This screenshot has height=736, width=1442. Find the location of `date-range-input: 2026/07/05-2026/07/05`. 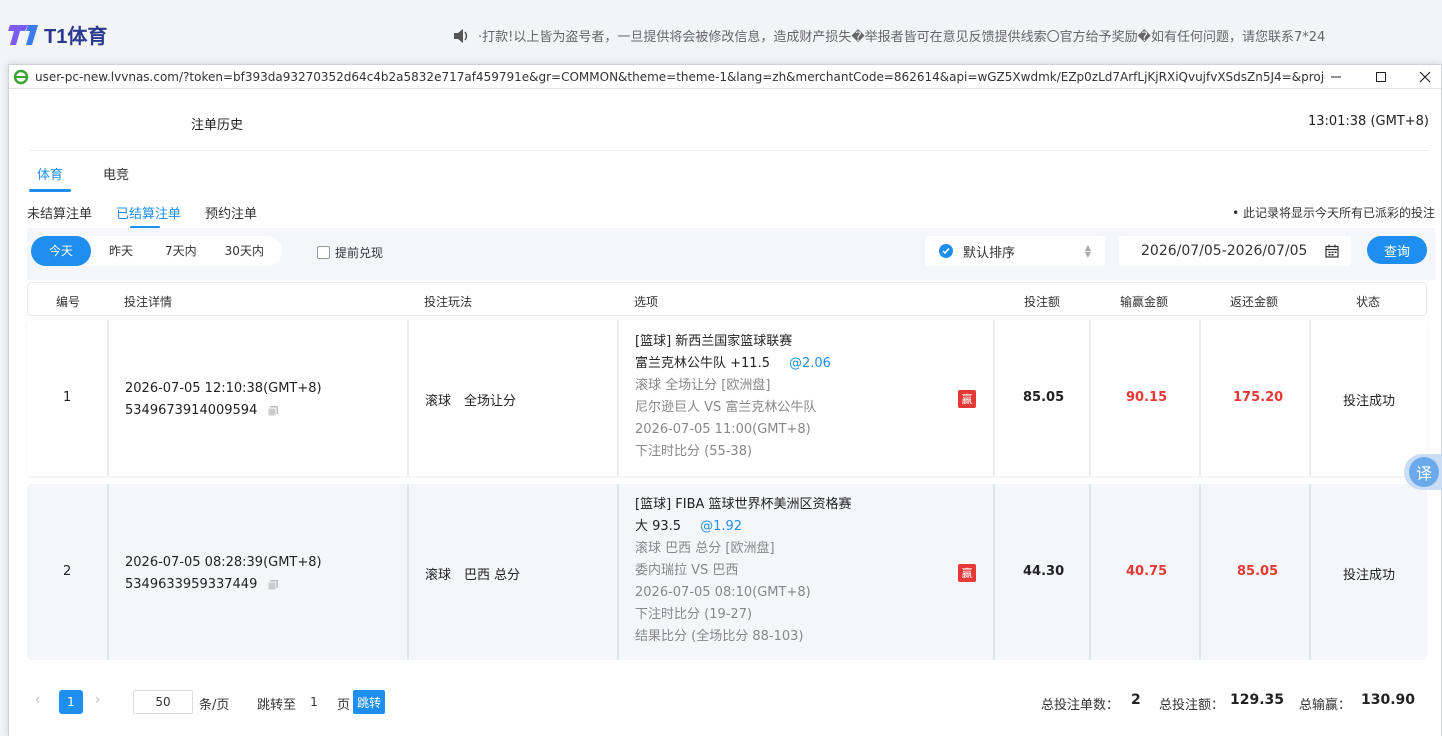

date-range-input: 2026/07/05-2026/07/05 is located at coordinates (1235, 251).